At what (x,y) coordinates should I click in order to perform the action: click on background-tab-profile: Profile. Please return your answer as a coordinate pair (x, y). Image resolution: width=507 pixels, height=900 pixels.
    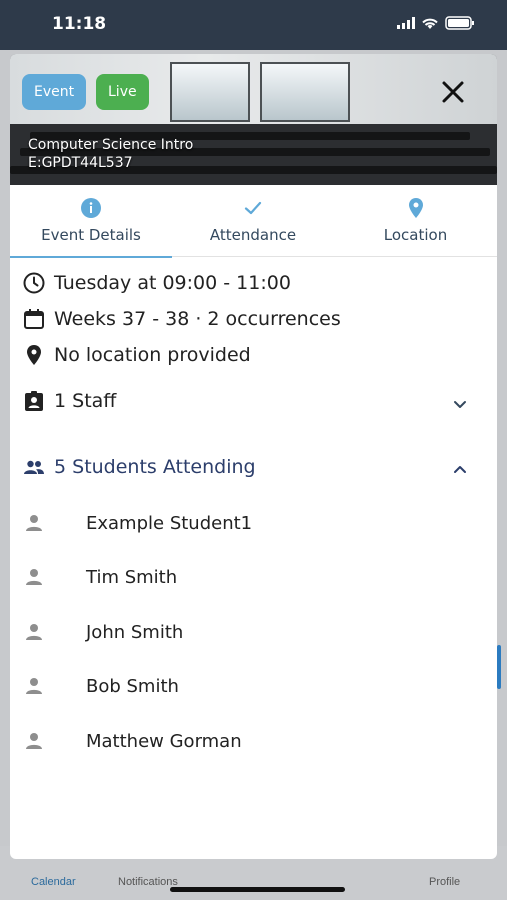
    Looking at the image, I should click on (445, 882).